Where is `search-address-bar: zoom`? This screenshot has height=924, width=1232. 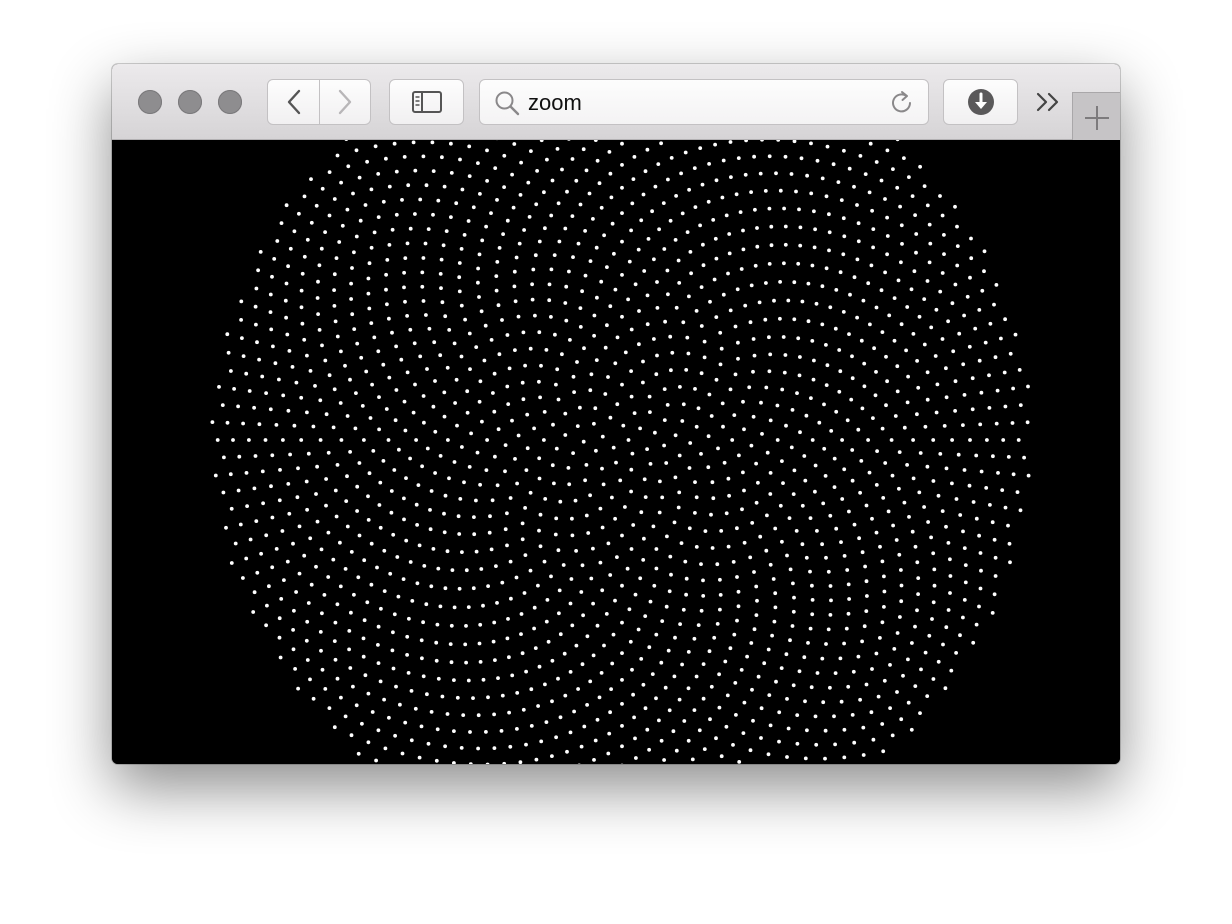 search-address-bar: zoom is located at coordinates (704, 102).